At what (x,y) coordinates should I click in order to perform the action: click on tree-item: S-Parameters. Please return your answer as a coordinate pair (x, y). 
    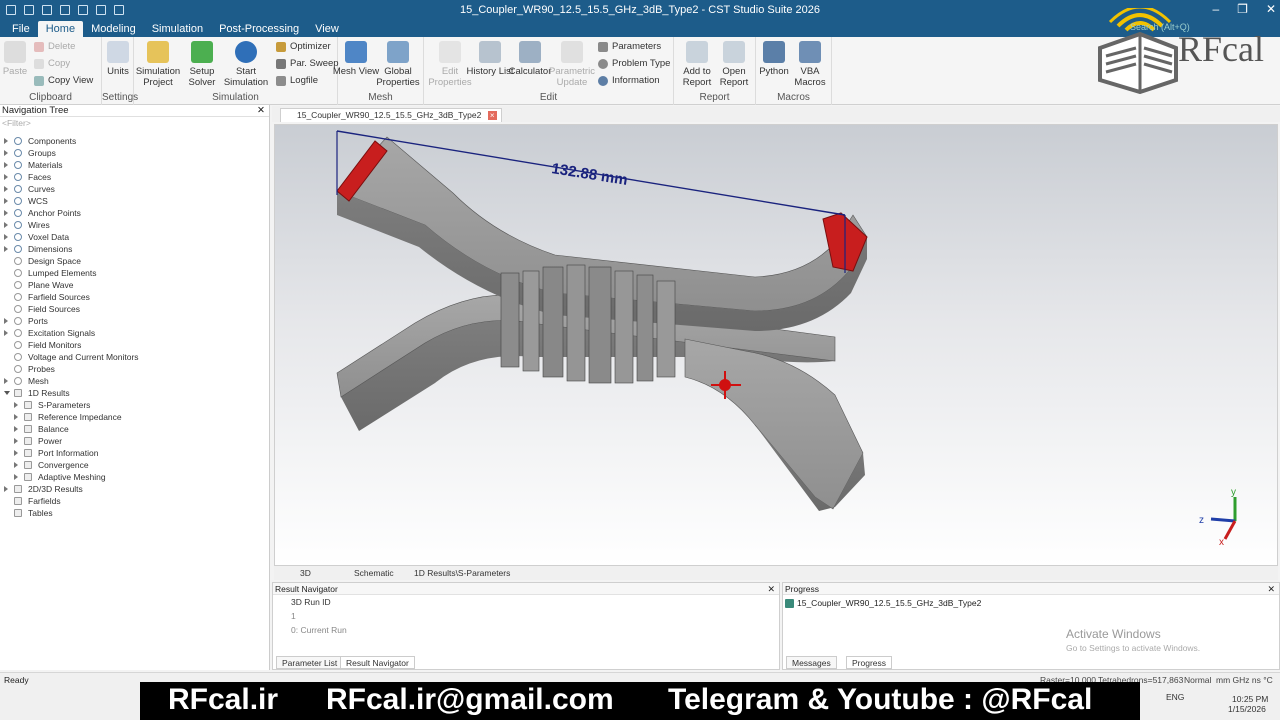
    Looking at the image, I should click on (134, 405).